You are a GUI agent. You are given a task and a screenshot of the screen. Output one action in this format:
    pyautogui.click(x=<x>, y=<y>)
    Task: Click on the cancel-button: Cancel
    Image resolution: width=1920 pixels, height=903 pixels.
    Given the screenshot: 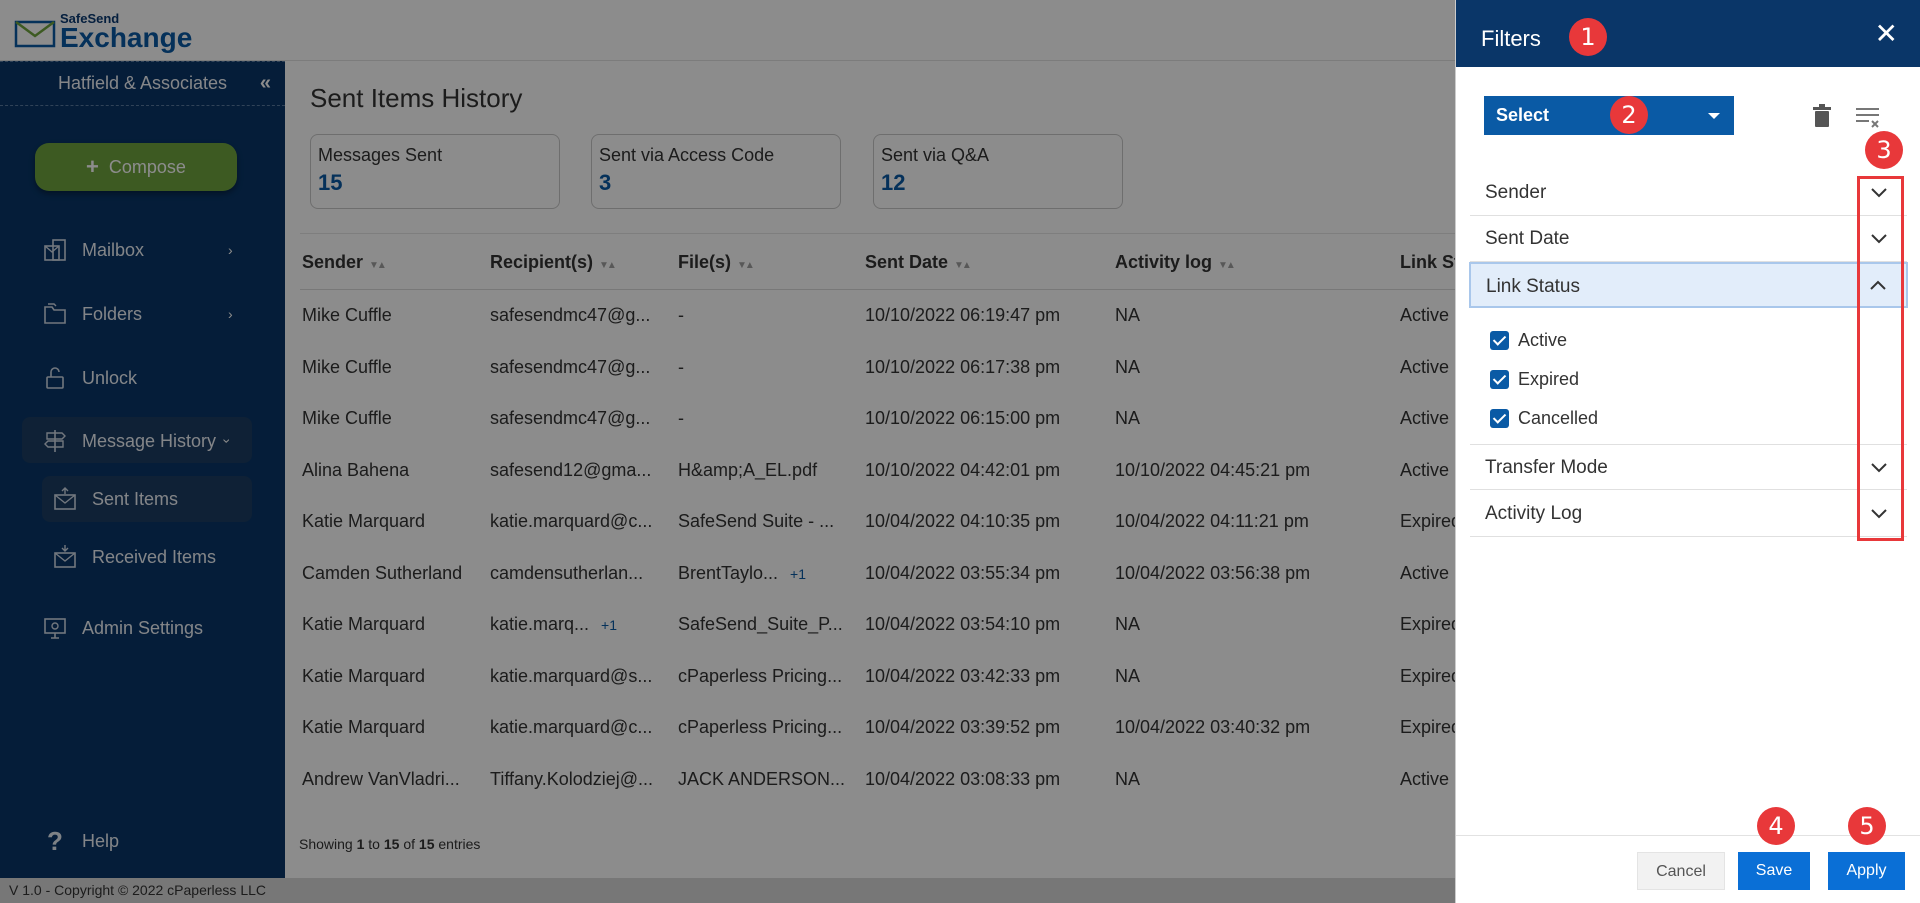 What is the action you would take?
    pyautogui.click(x=1681, y=871)
    